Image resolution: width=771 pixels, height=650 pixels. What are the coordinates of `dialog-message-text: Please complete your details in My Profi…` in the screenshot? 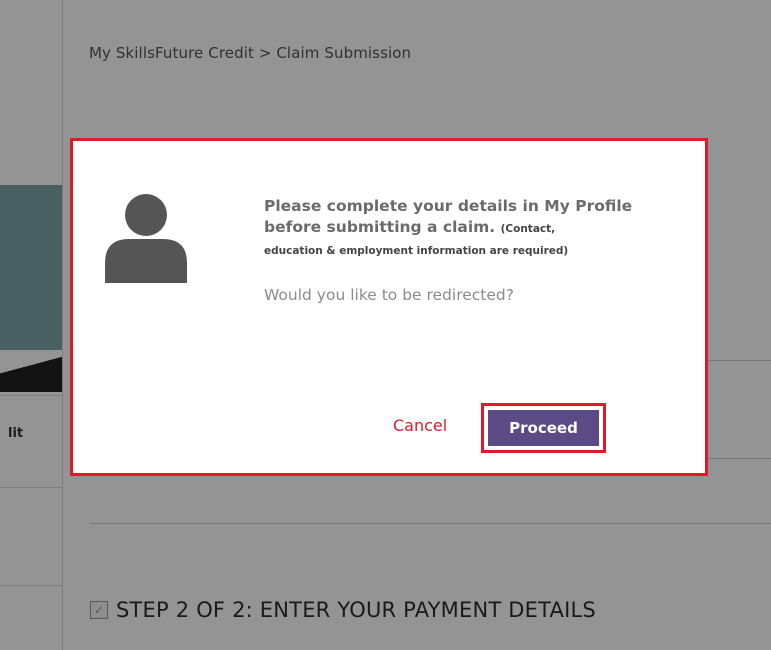 It's located at (464, 229).